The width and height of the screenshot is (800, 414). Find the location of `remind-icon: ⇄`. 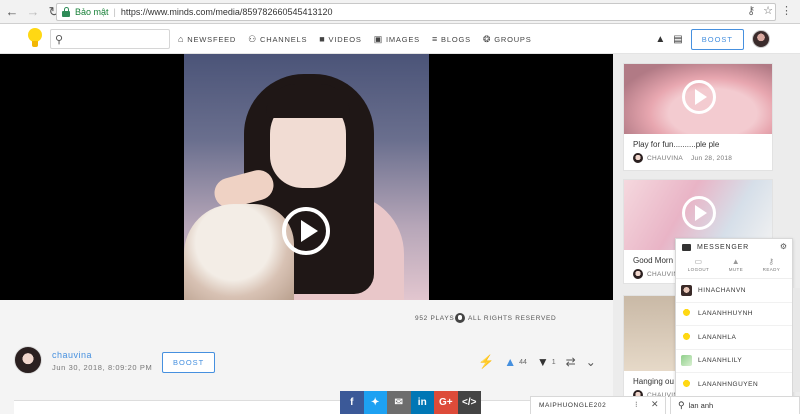

remind-icon: ⇄ is located at coordinates (571, 362).